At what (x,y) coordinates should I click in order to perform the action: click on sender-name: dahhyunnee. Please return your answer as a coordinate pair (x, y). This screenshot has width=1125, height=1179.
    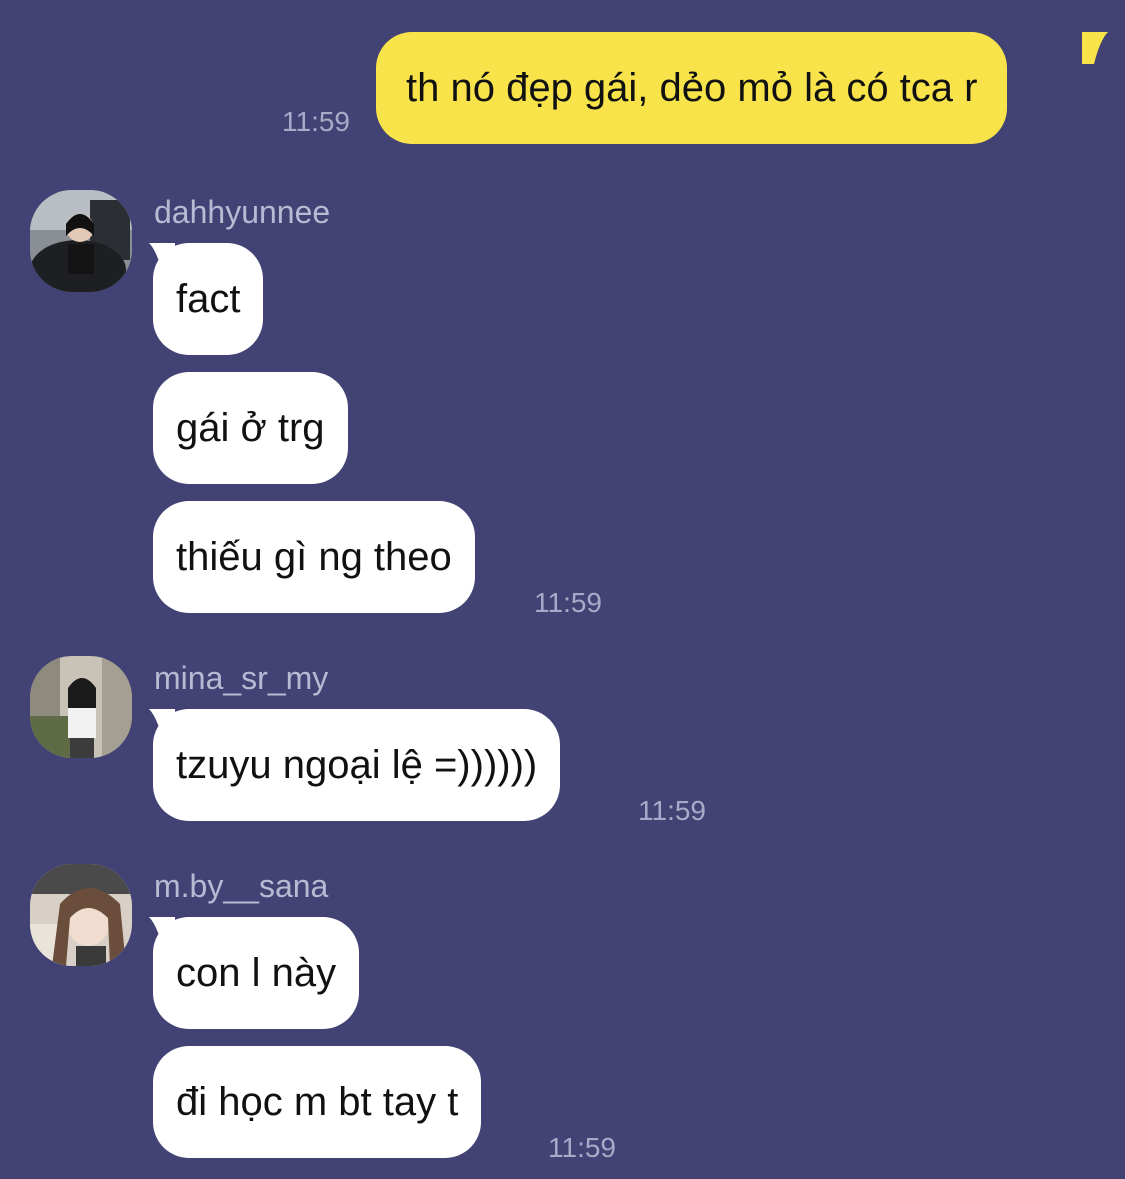
    Looking at the image, I should click on (242, 212).